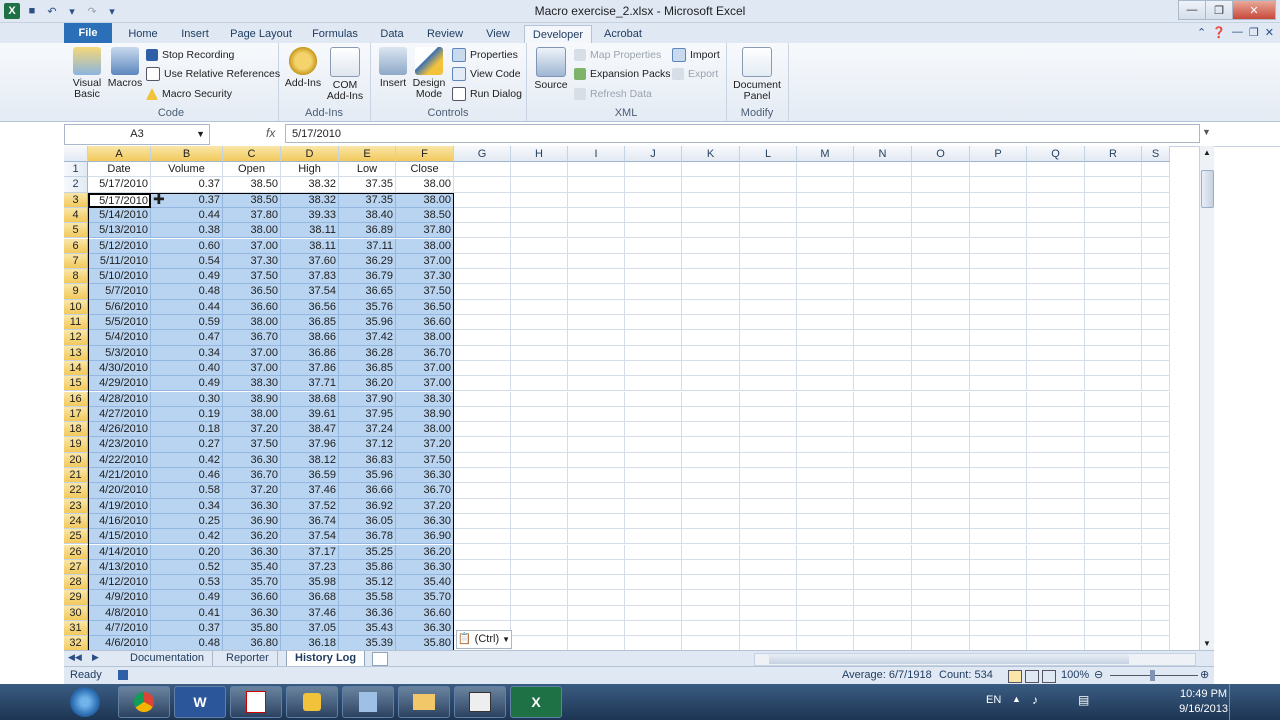 The width and height of the screenshot is (1280, 720). What do you see at coordinates (1219, 10) in the screenshot?
I see `restore-button: ❐` at bounding box center [1219, 10].